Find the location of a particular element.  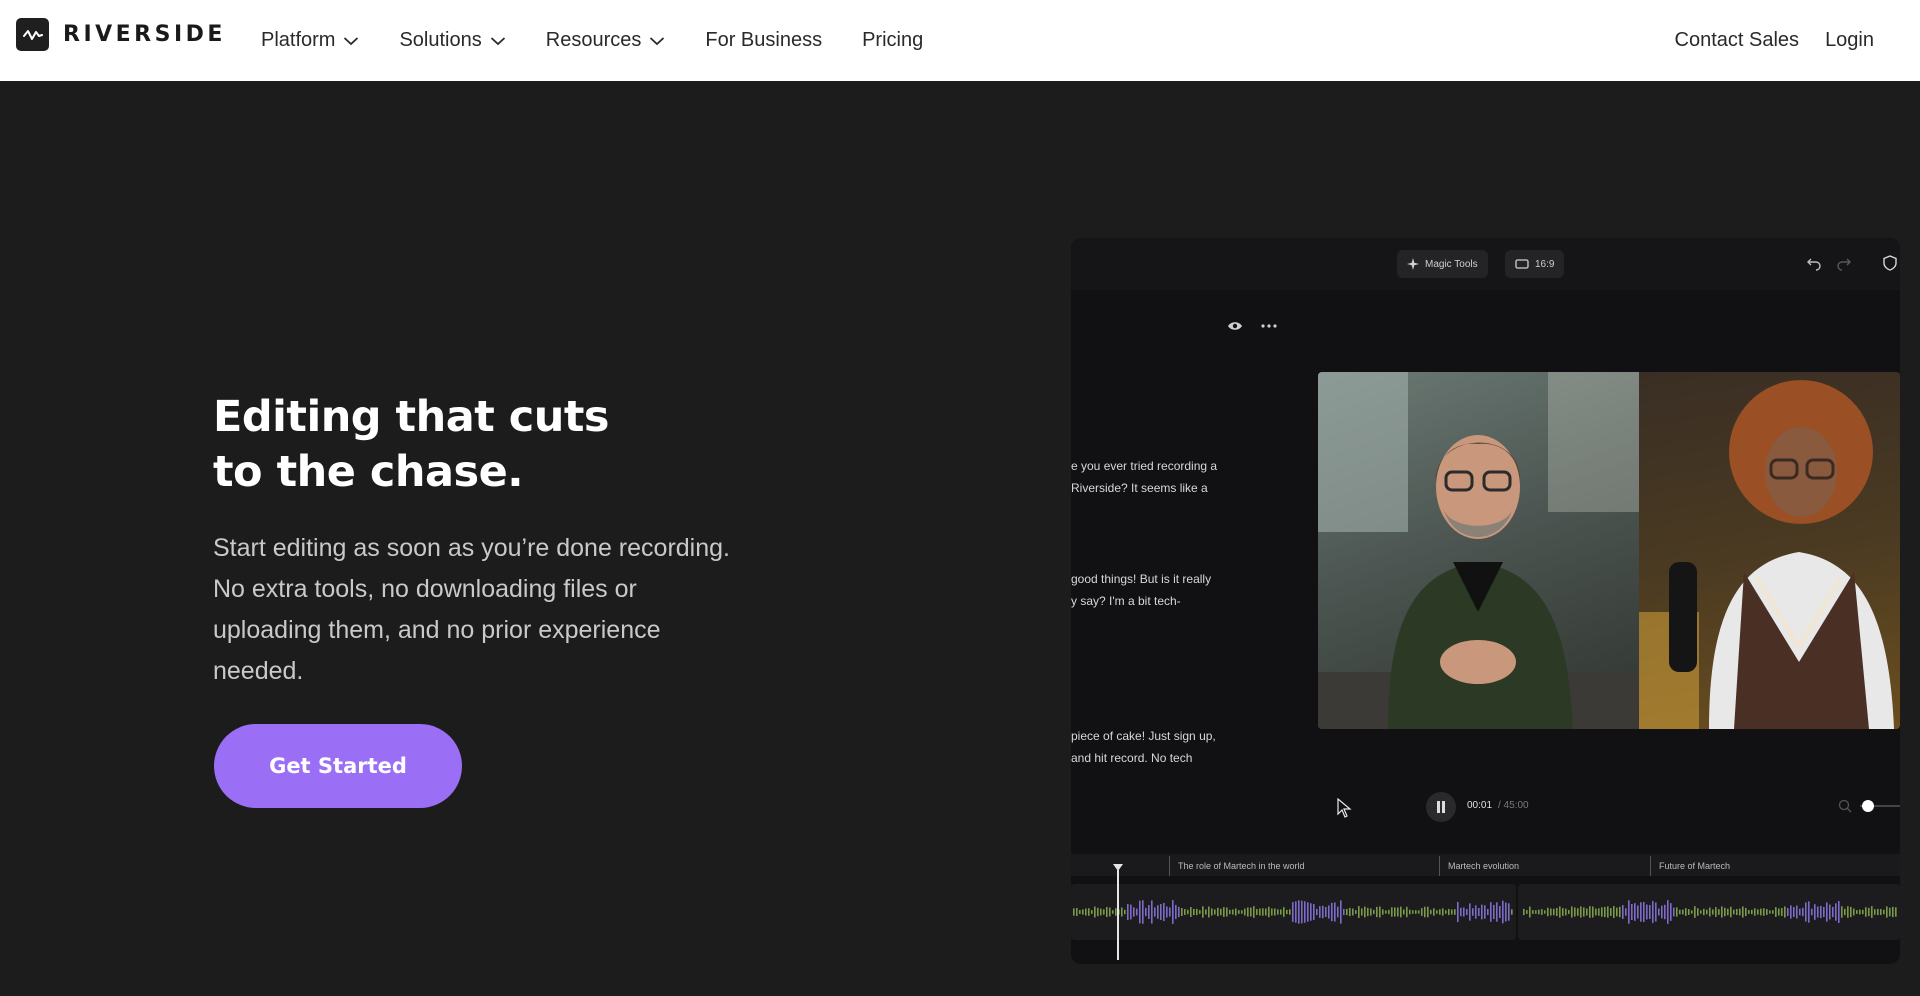

transcript-line: e you ever tried recording a is located at coordinates (1144, 466).